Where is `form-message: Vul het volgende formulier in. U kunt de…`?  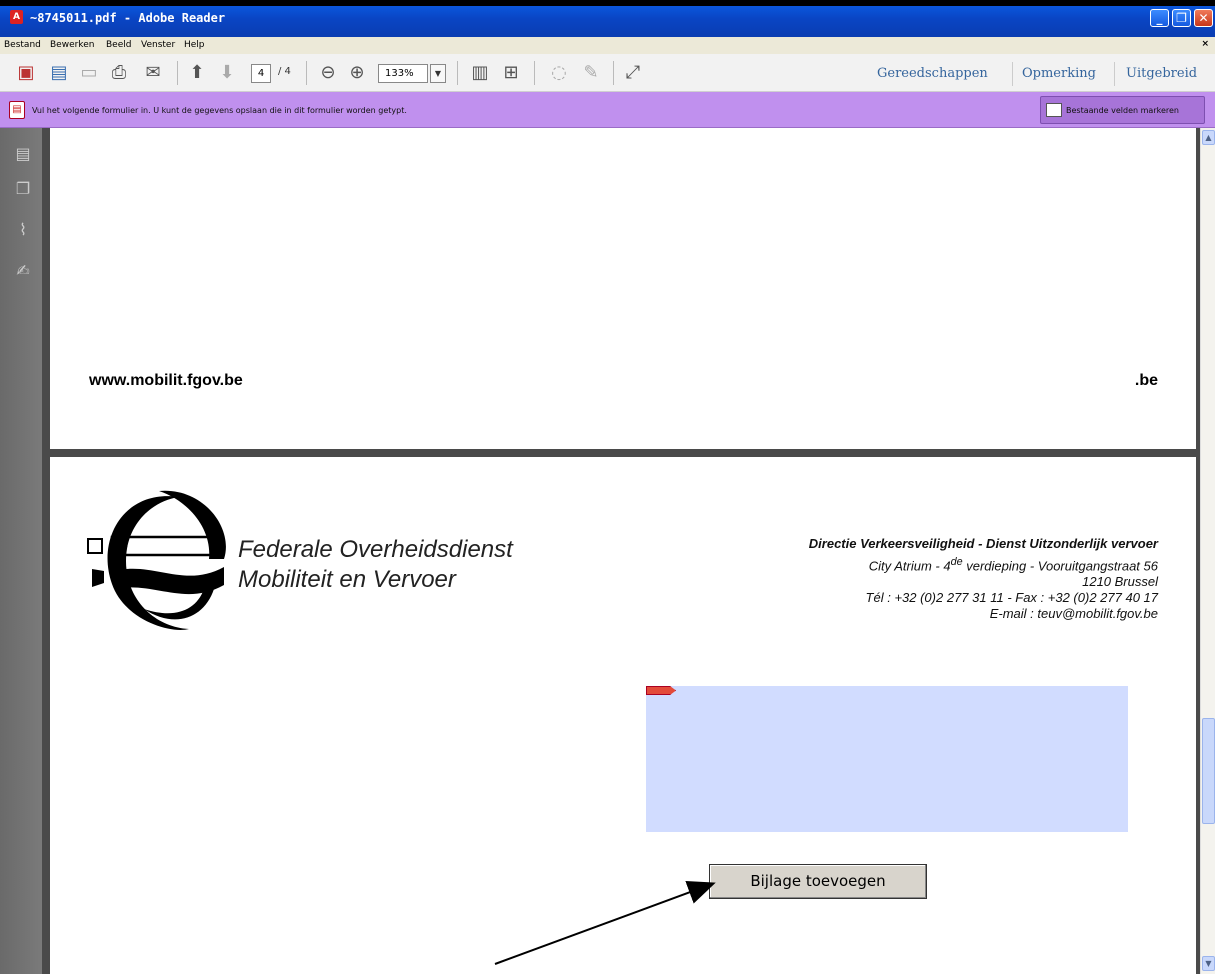 form-message: Vul het volgende formulier in. U kunt de… is located at coordinates (219, 110).